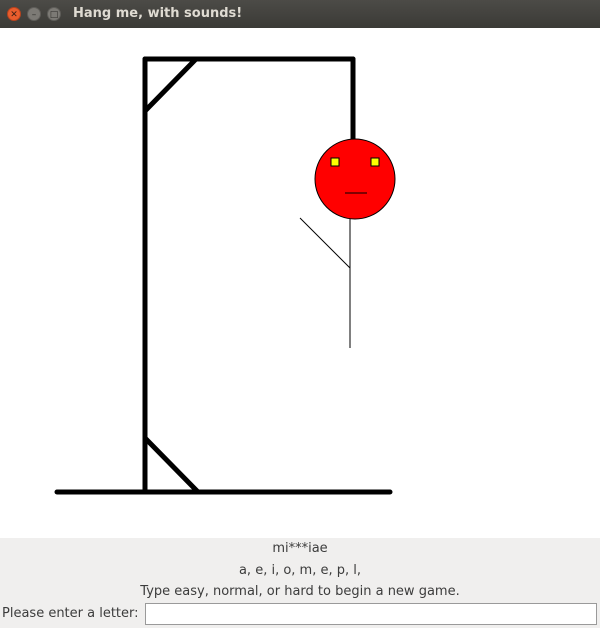  I want to click on gallows-bottom-brace, so click(171, 465).